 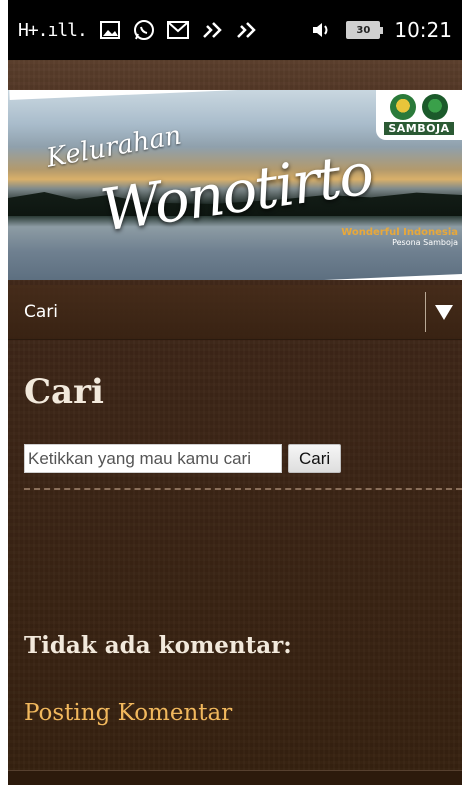 I want to click on clock: 10:21, so click(x=423, y=30).